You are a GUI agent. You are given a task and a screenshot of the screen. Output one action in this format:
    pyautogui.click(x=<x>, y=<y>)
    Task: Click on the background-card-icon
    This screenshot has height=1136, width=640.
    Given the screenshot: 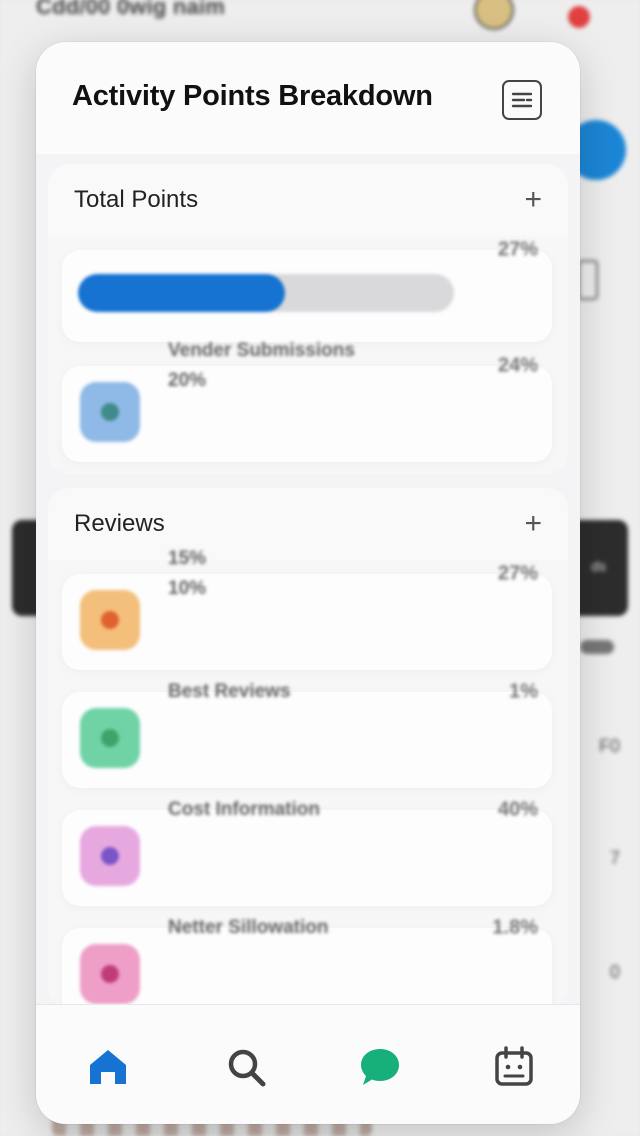 What is the action you would take?
    pyautogui.click(x=588, y=280)
    